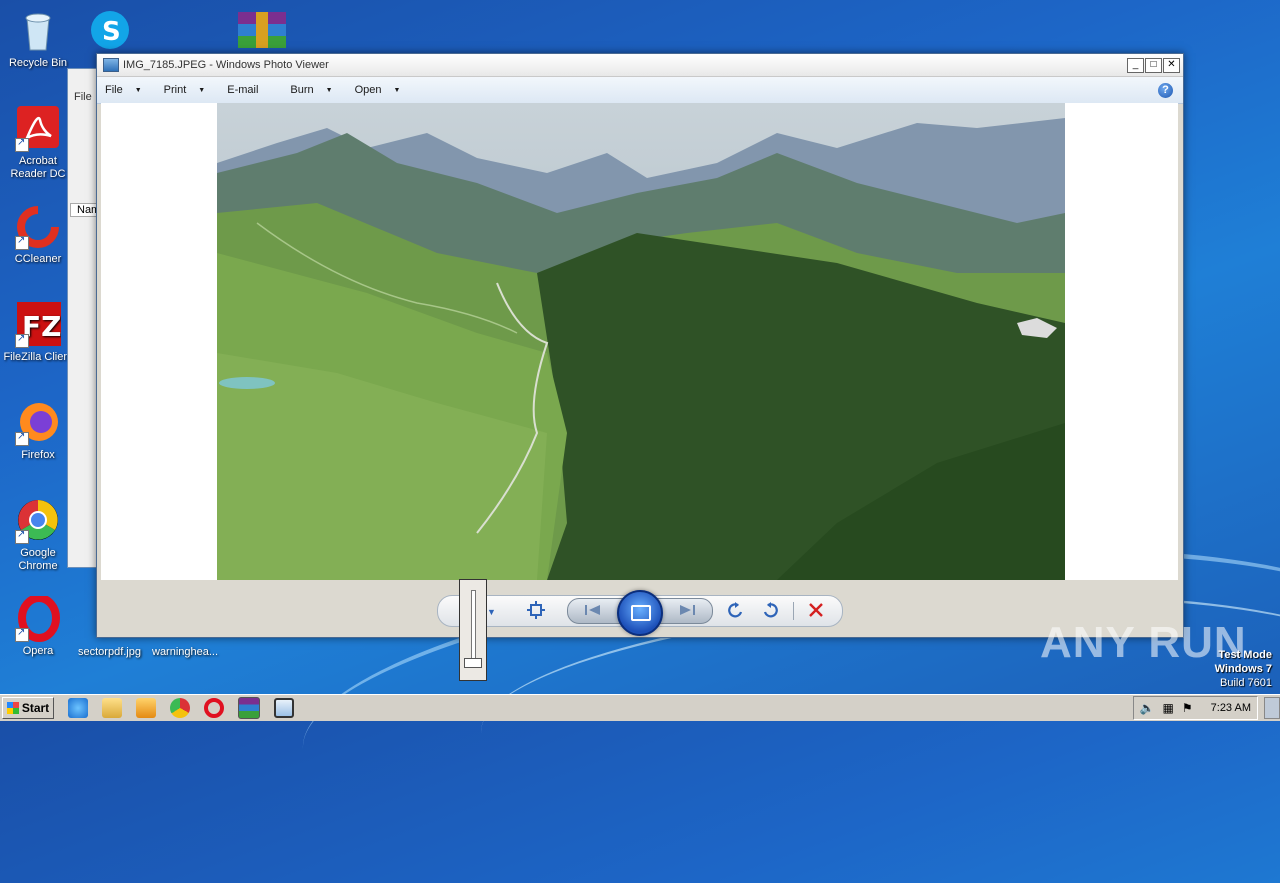 This screenshot has height=883, width=1280. I want to click on zoom-slider-thumb, so click(473, 663).